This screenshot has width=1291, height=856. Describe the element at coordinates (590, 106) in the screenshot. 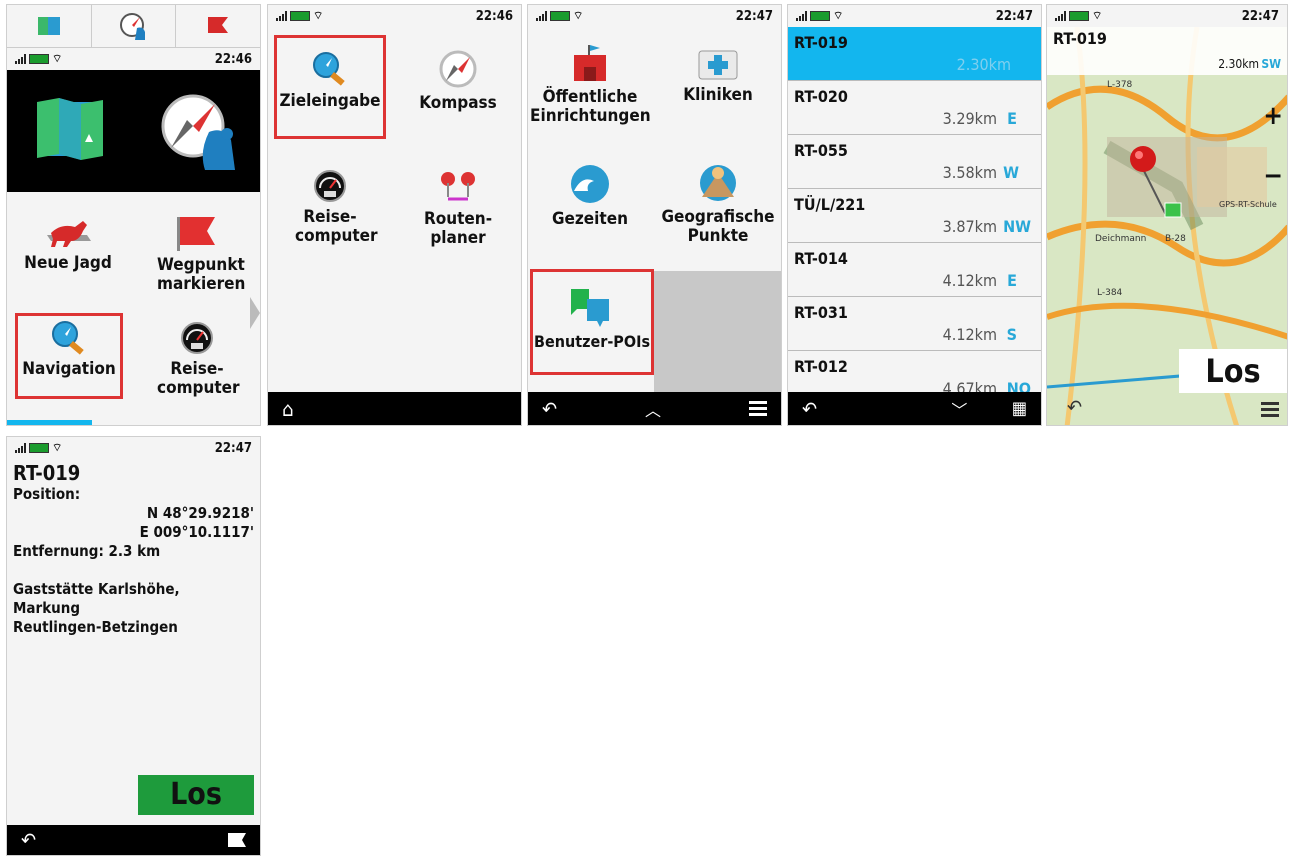

I see `item-label: Öffentliche Einrichtungen` at that location.